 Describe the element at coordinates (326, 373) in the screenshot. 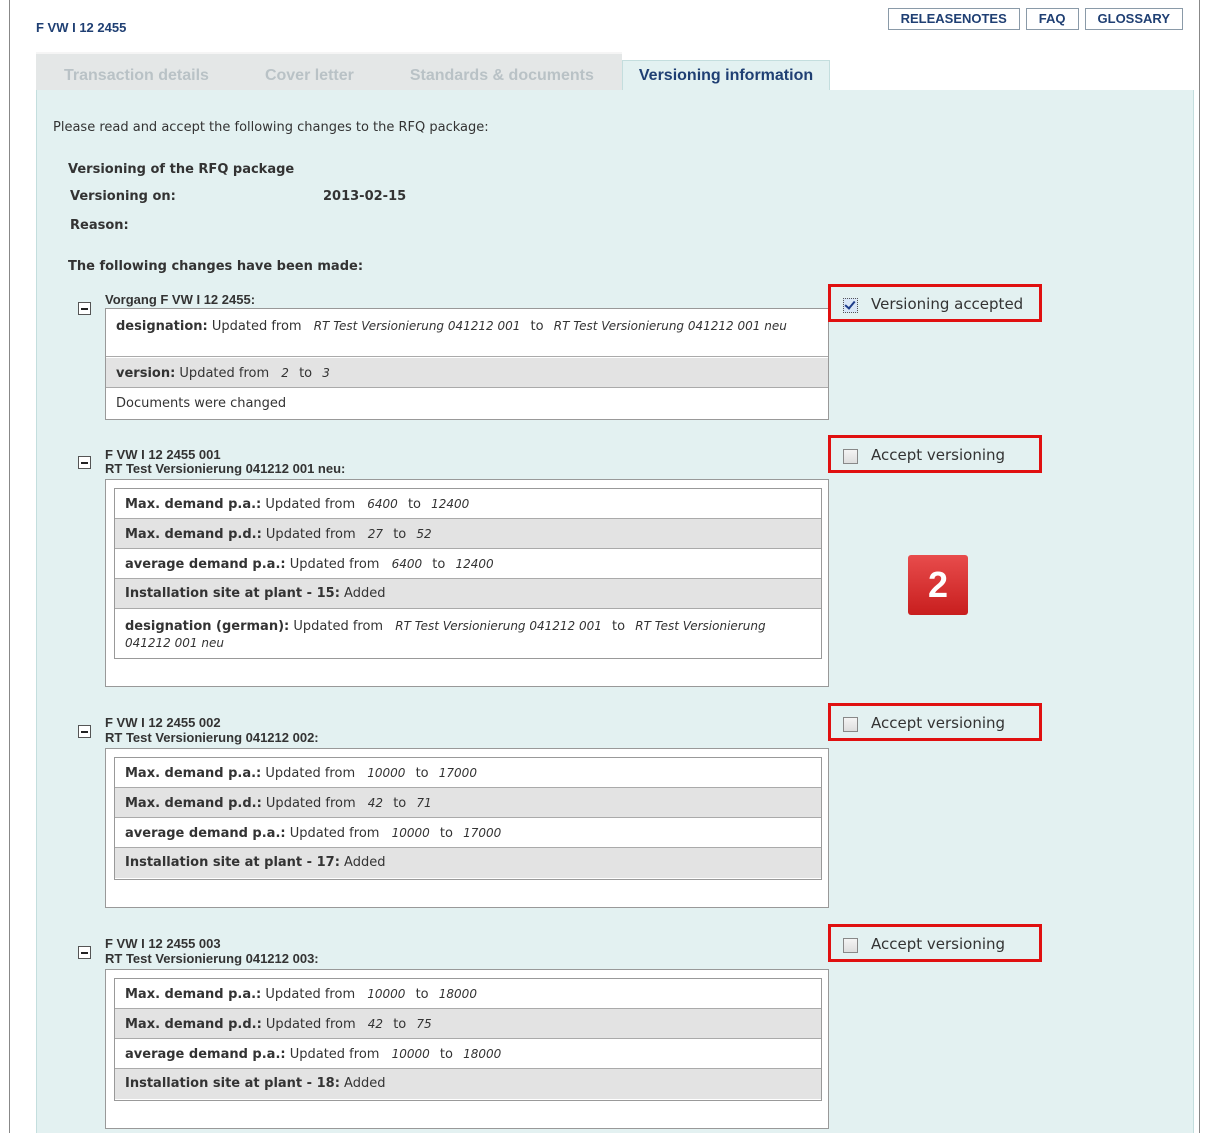

I see `change-to: 3` at that location.